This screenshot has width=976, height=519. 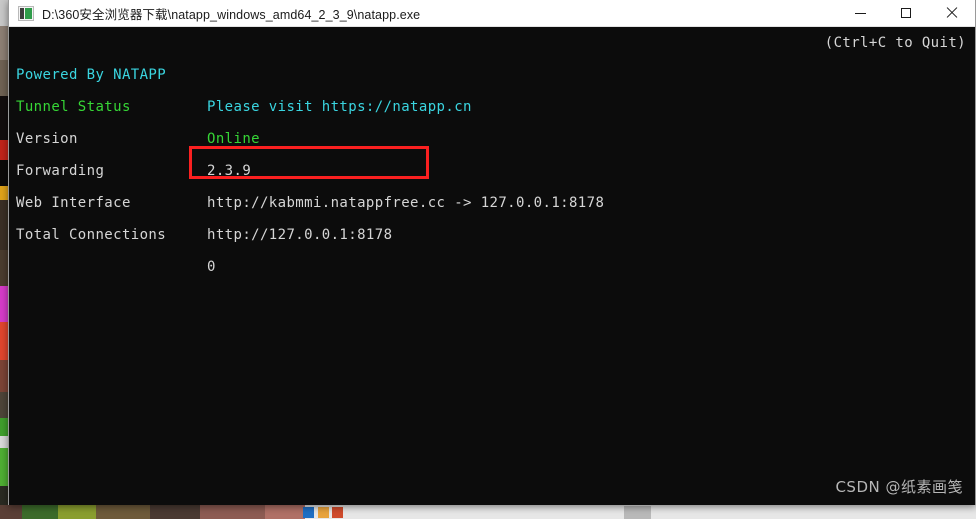 What do you see at coordinates (300, 235) in the screenshot?
I see `terminal-value: http://127.0.0.1:8178` at bounding box center [300, 235].